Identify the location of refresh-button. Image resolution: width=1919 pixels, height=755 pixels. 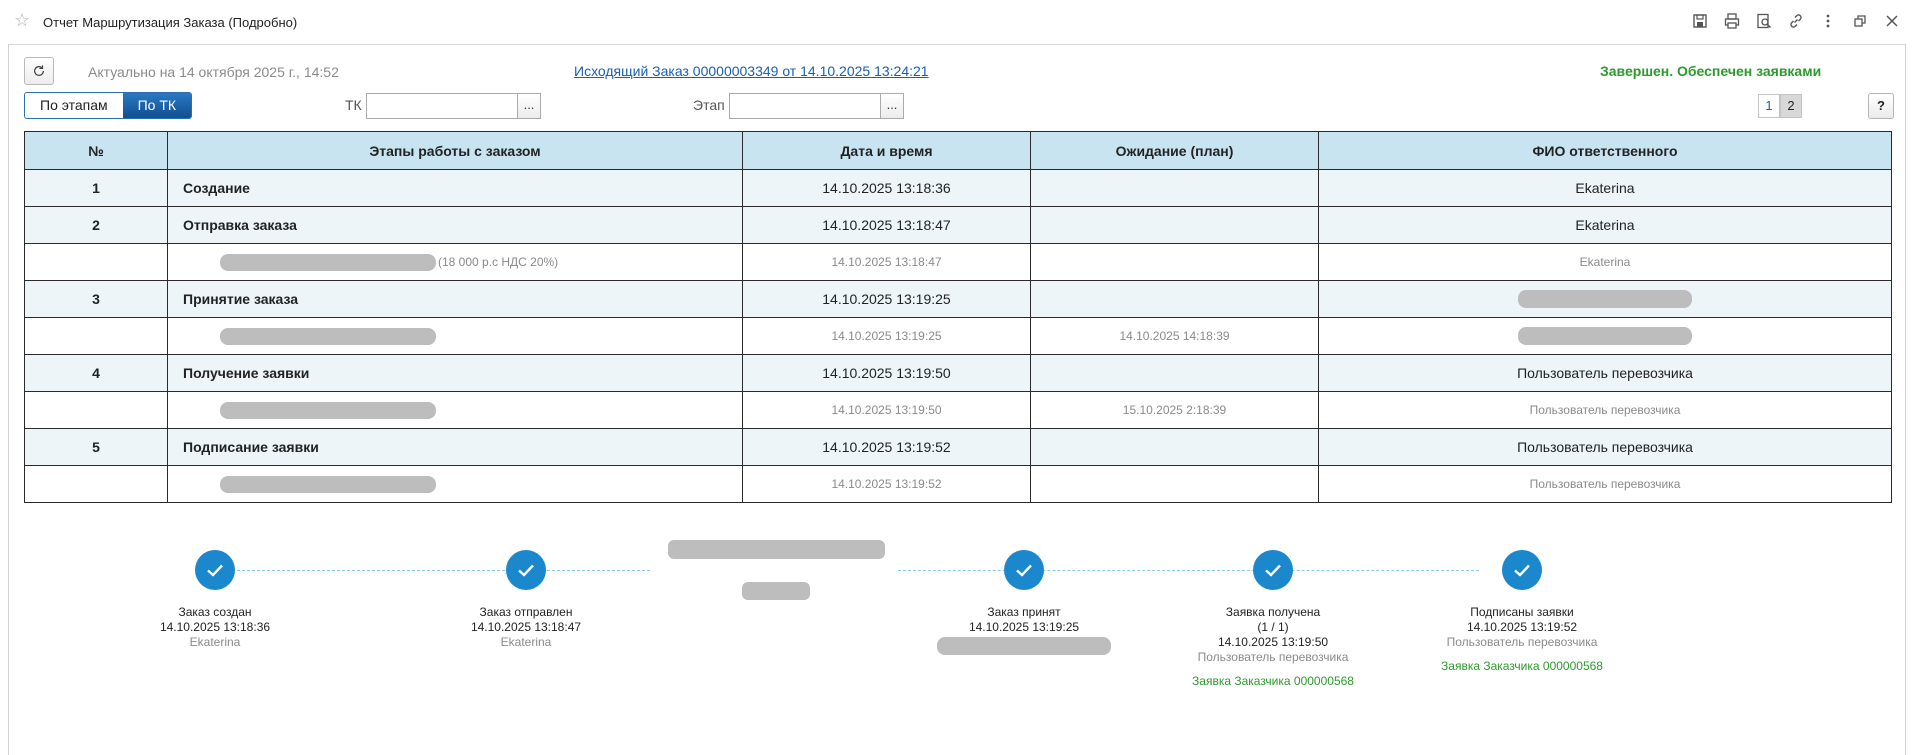
(39, 71).